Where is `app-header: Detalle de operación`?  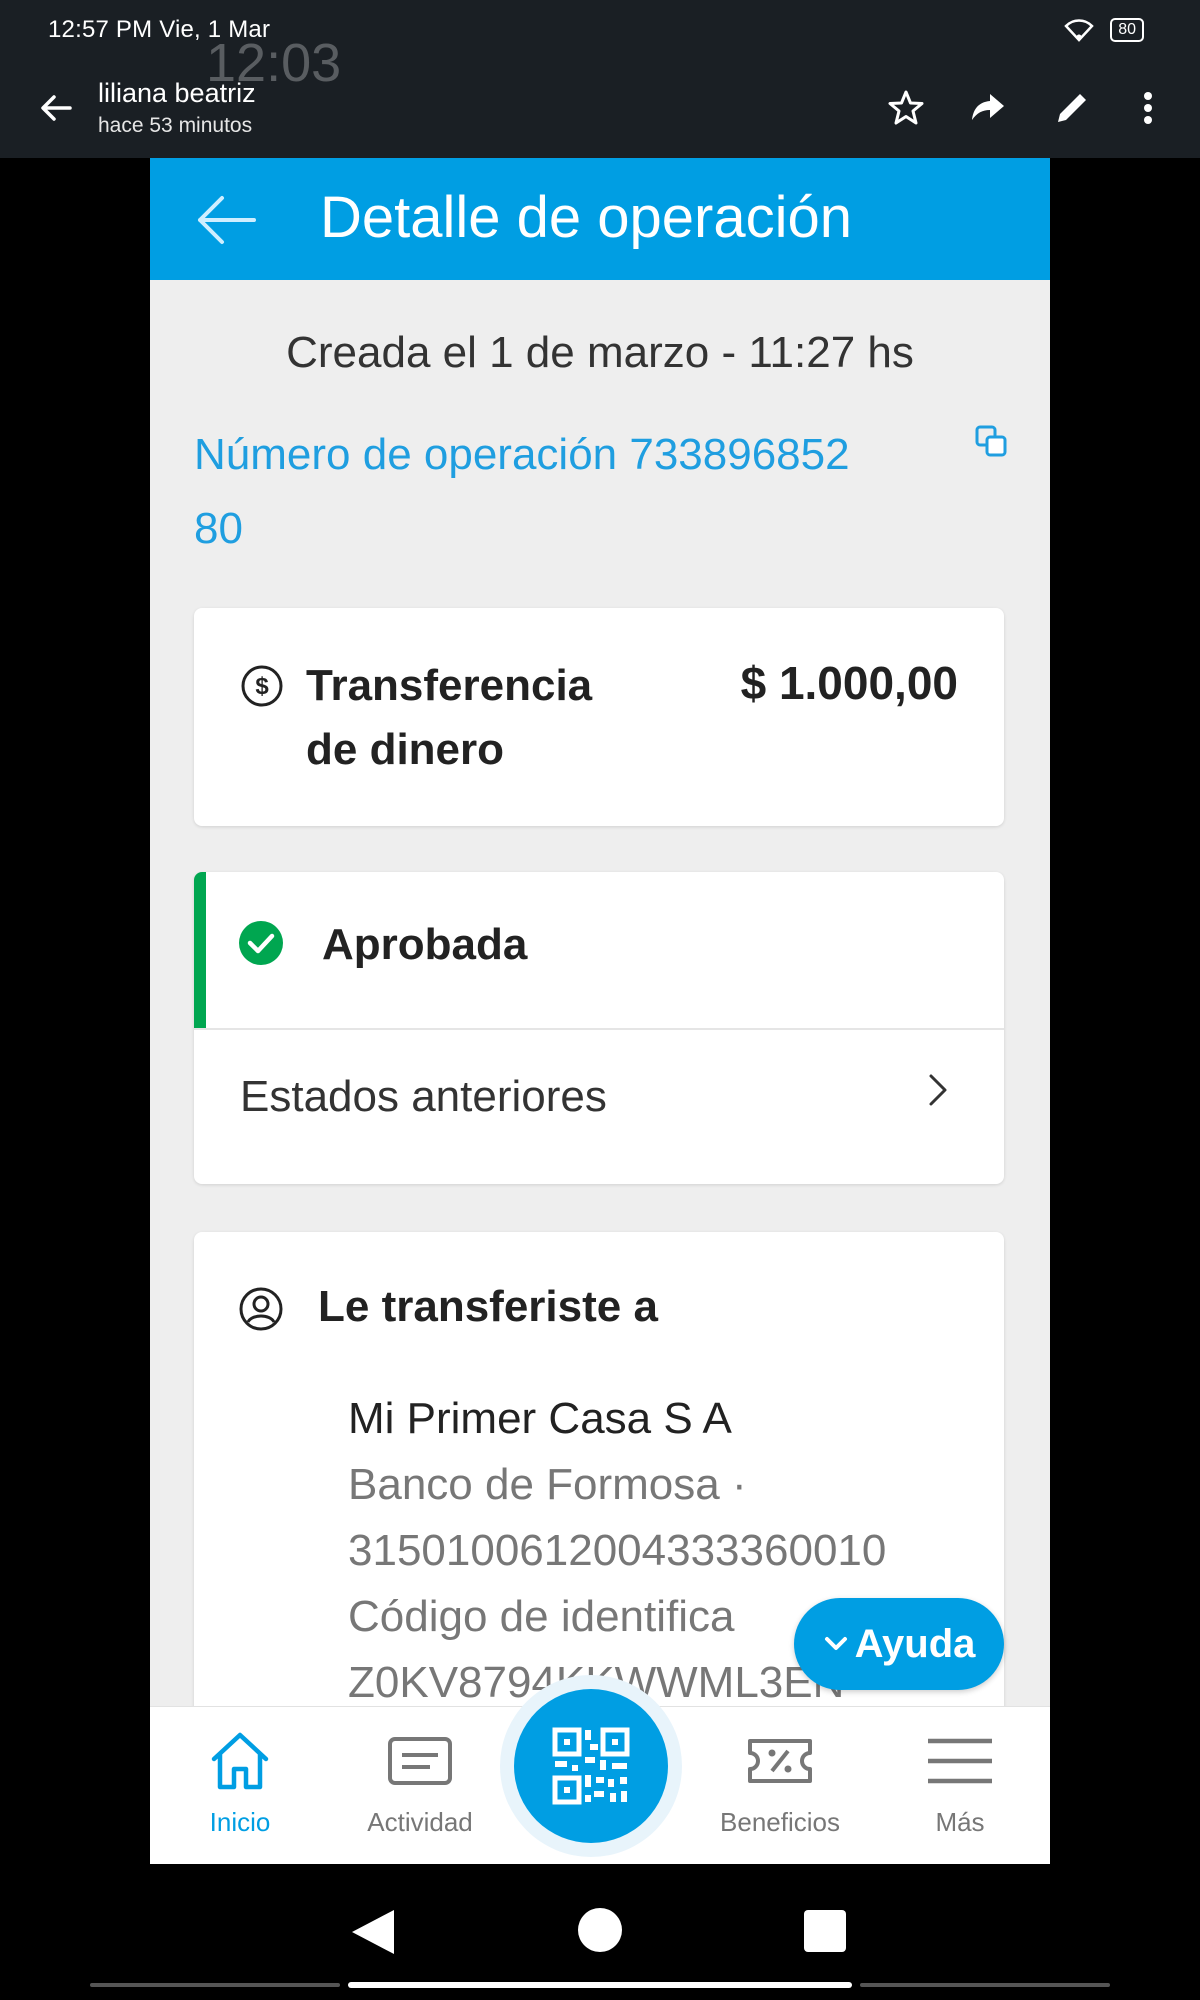 app-header: Detalle de operación is located at coordinates (600, 219).